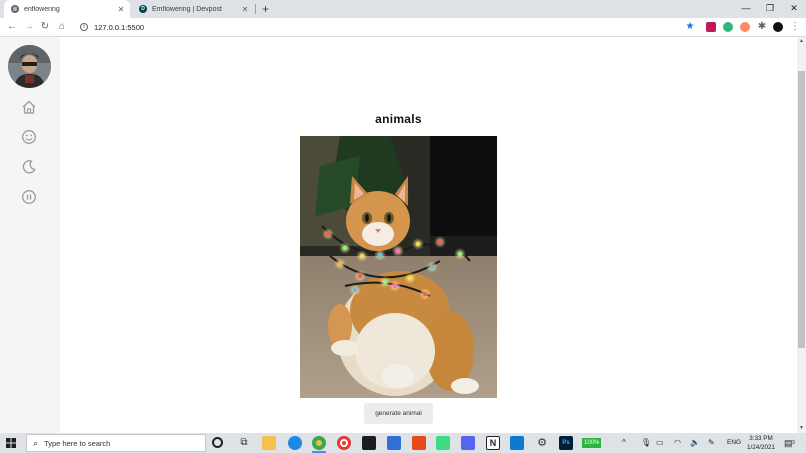 The image size is (806, 453). Describe the element at coordinates (394, 443) in the screenshot. I see `azure-icon` at that location.